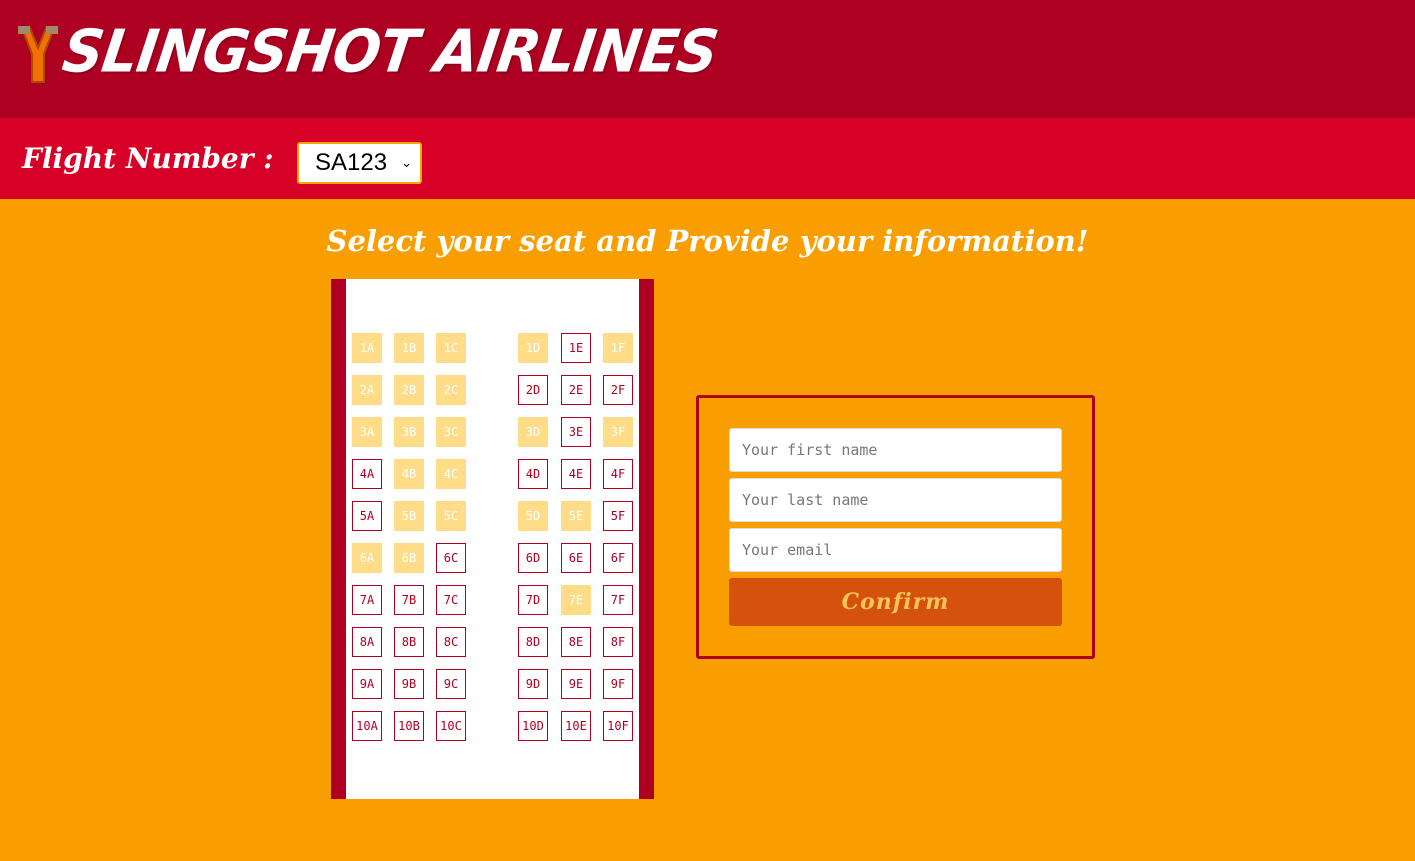  Describe the element at coordinates (618, 390) in the screenshot. I see `seat-2F: 2F` at that location.